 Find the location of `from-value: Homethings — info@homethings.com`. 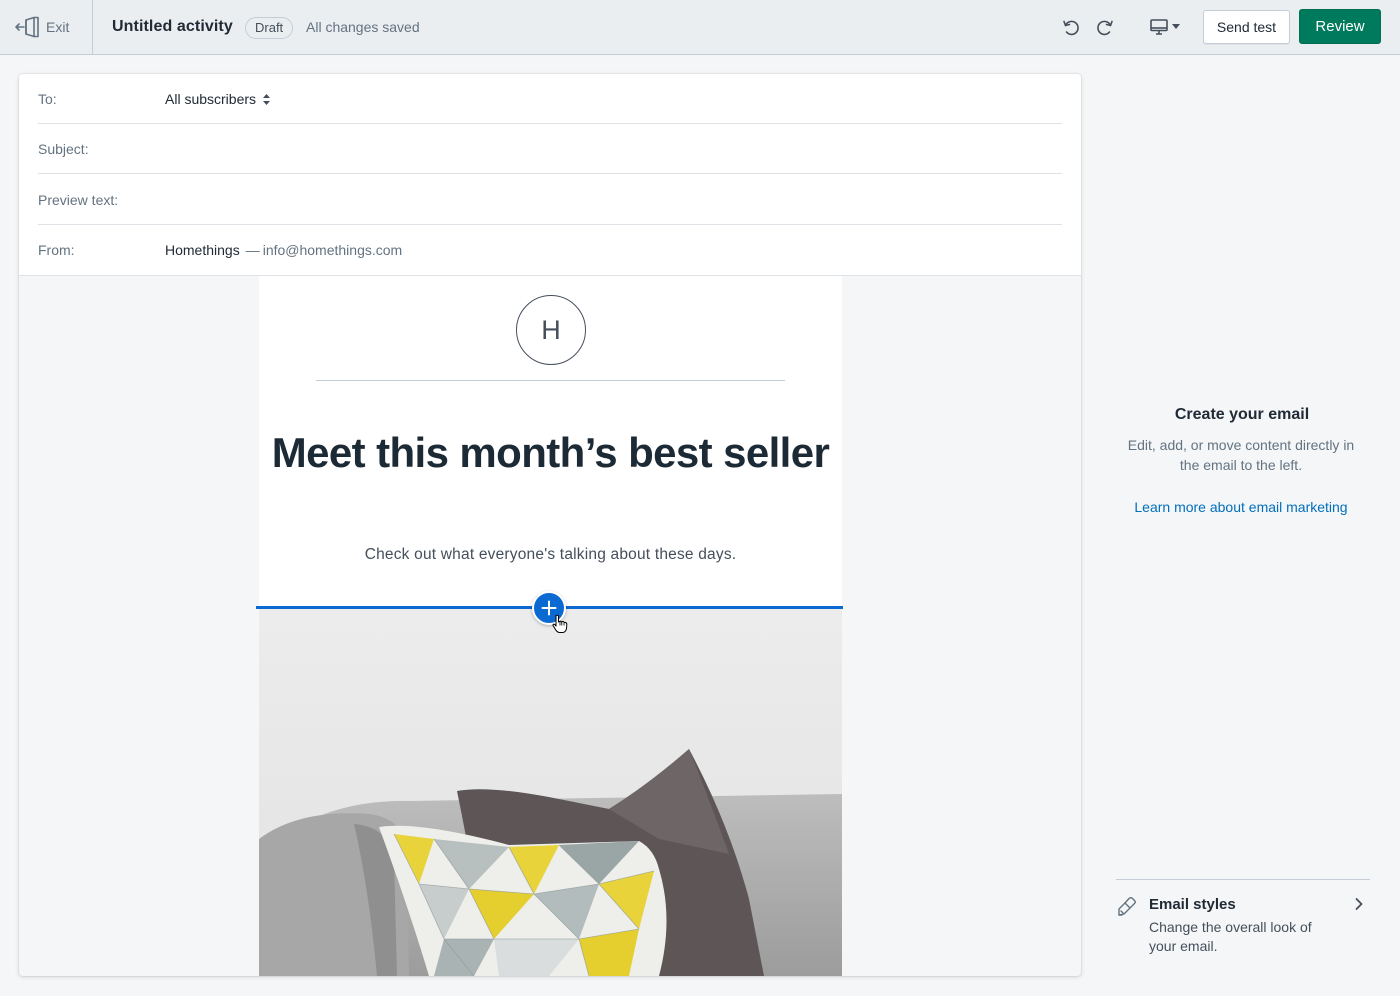

from-value: Homethings — info@homethings.com is located at coordinates (283, 250).